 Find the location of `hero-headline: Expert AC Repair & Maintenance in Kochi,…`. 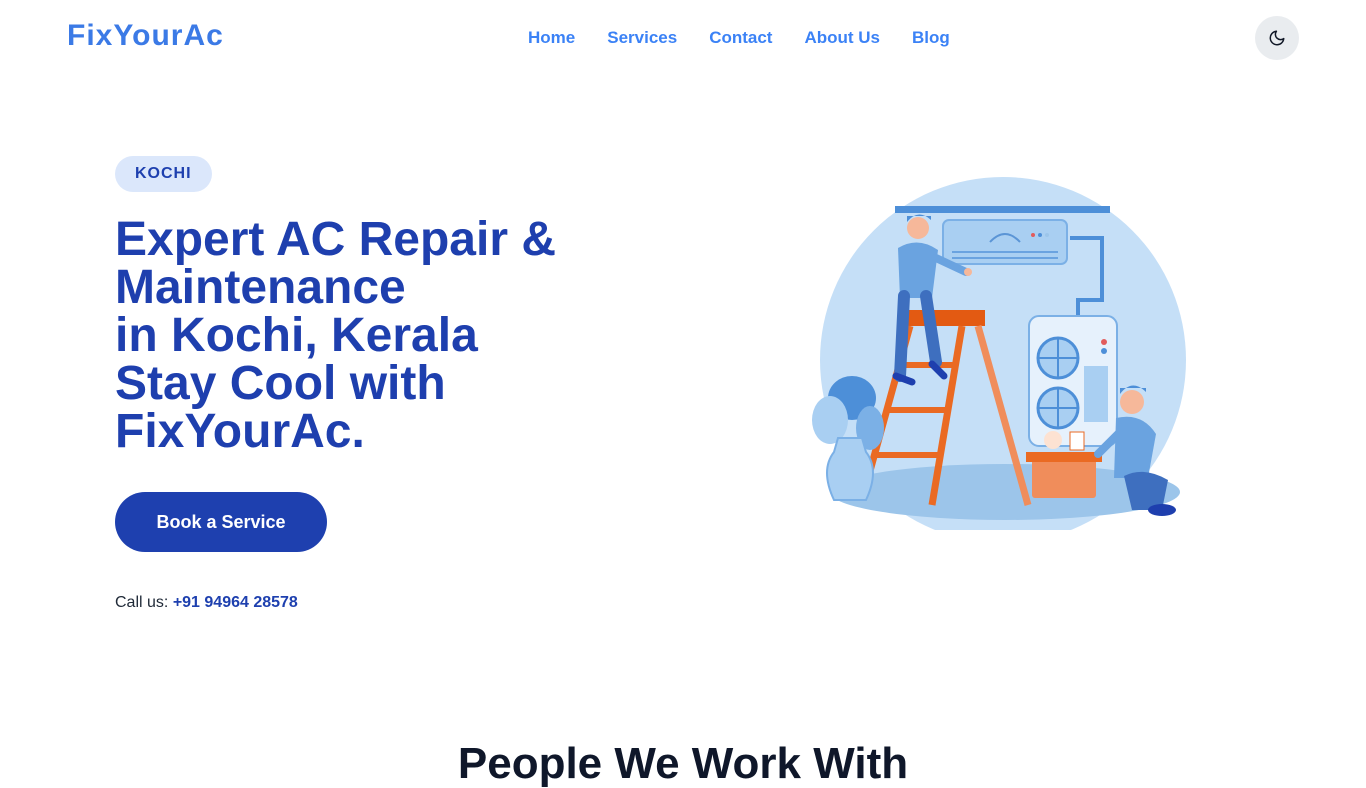

hero-headline: Expert AC Repair & Maintenance in Kochi,… is located at coordinates (375, 336).